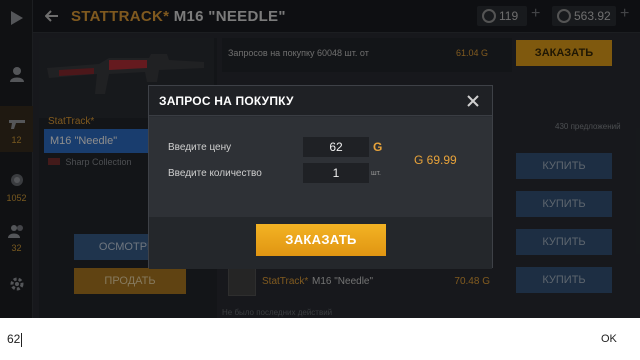 The width and height of the screenshot is (640, 360). I want to click on keyboard-input-text: 62, so click(14, 339).